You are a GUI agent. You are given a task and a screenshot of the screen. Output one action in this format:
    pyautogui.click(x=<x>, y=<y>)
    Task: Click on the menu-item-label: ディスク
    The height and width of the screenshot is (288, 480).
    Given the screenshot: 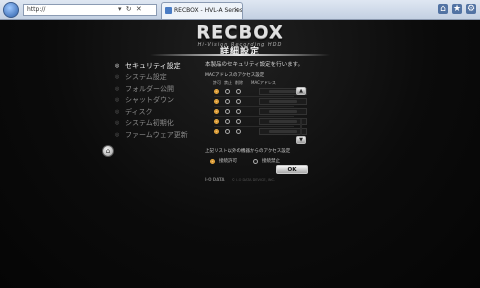 What is the action you would take?
    pyautogui.click(x=139, y=111)
    